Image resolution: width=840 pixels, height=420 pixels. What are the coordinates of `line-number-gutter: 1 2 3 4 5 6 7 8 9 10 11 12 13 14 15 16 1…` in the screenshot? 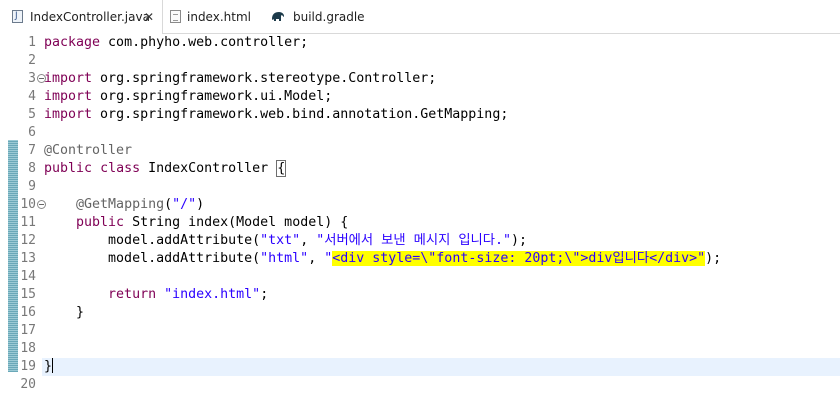 It's located at (32, 214).